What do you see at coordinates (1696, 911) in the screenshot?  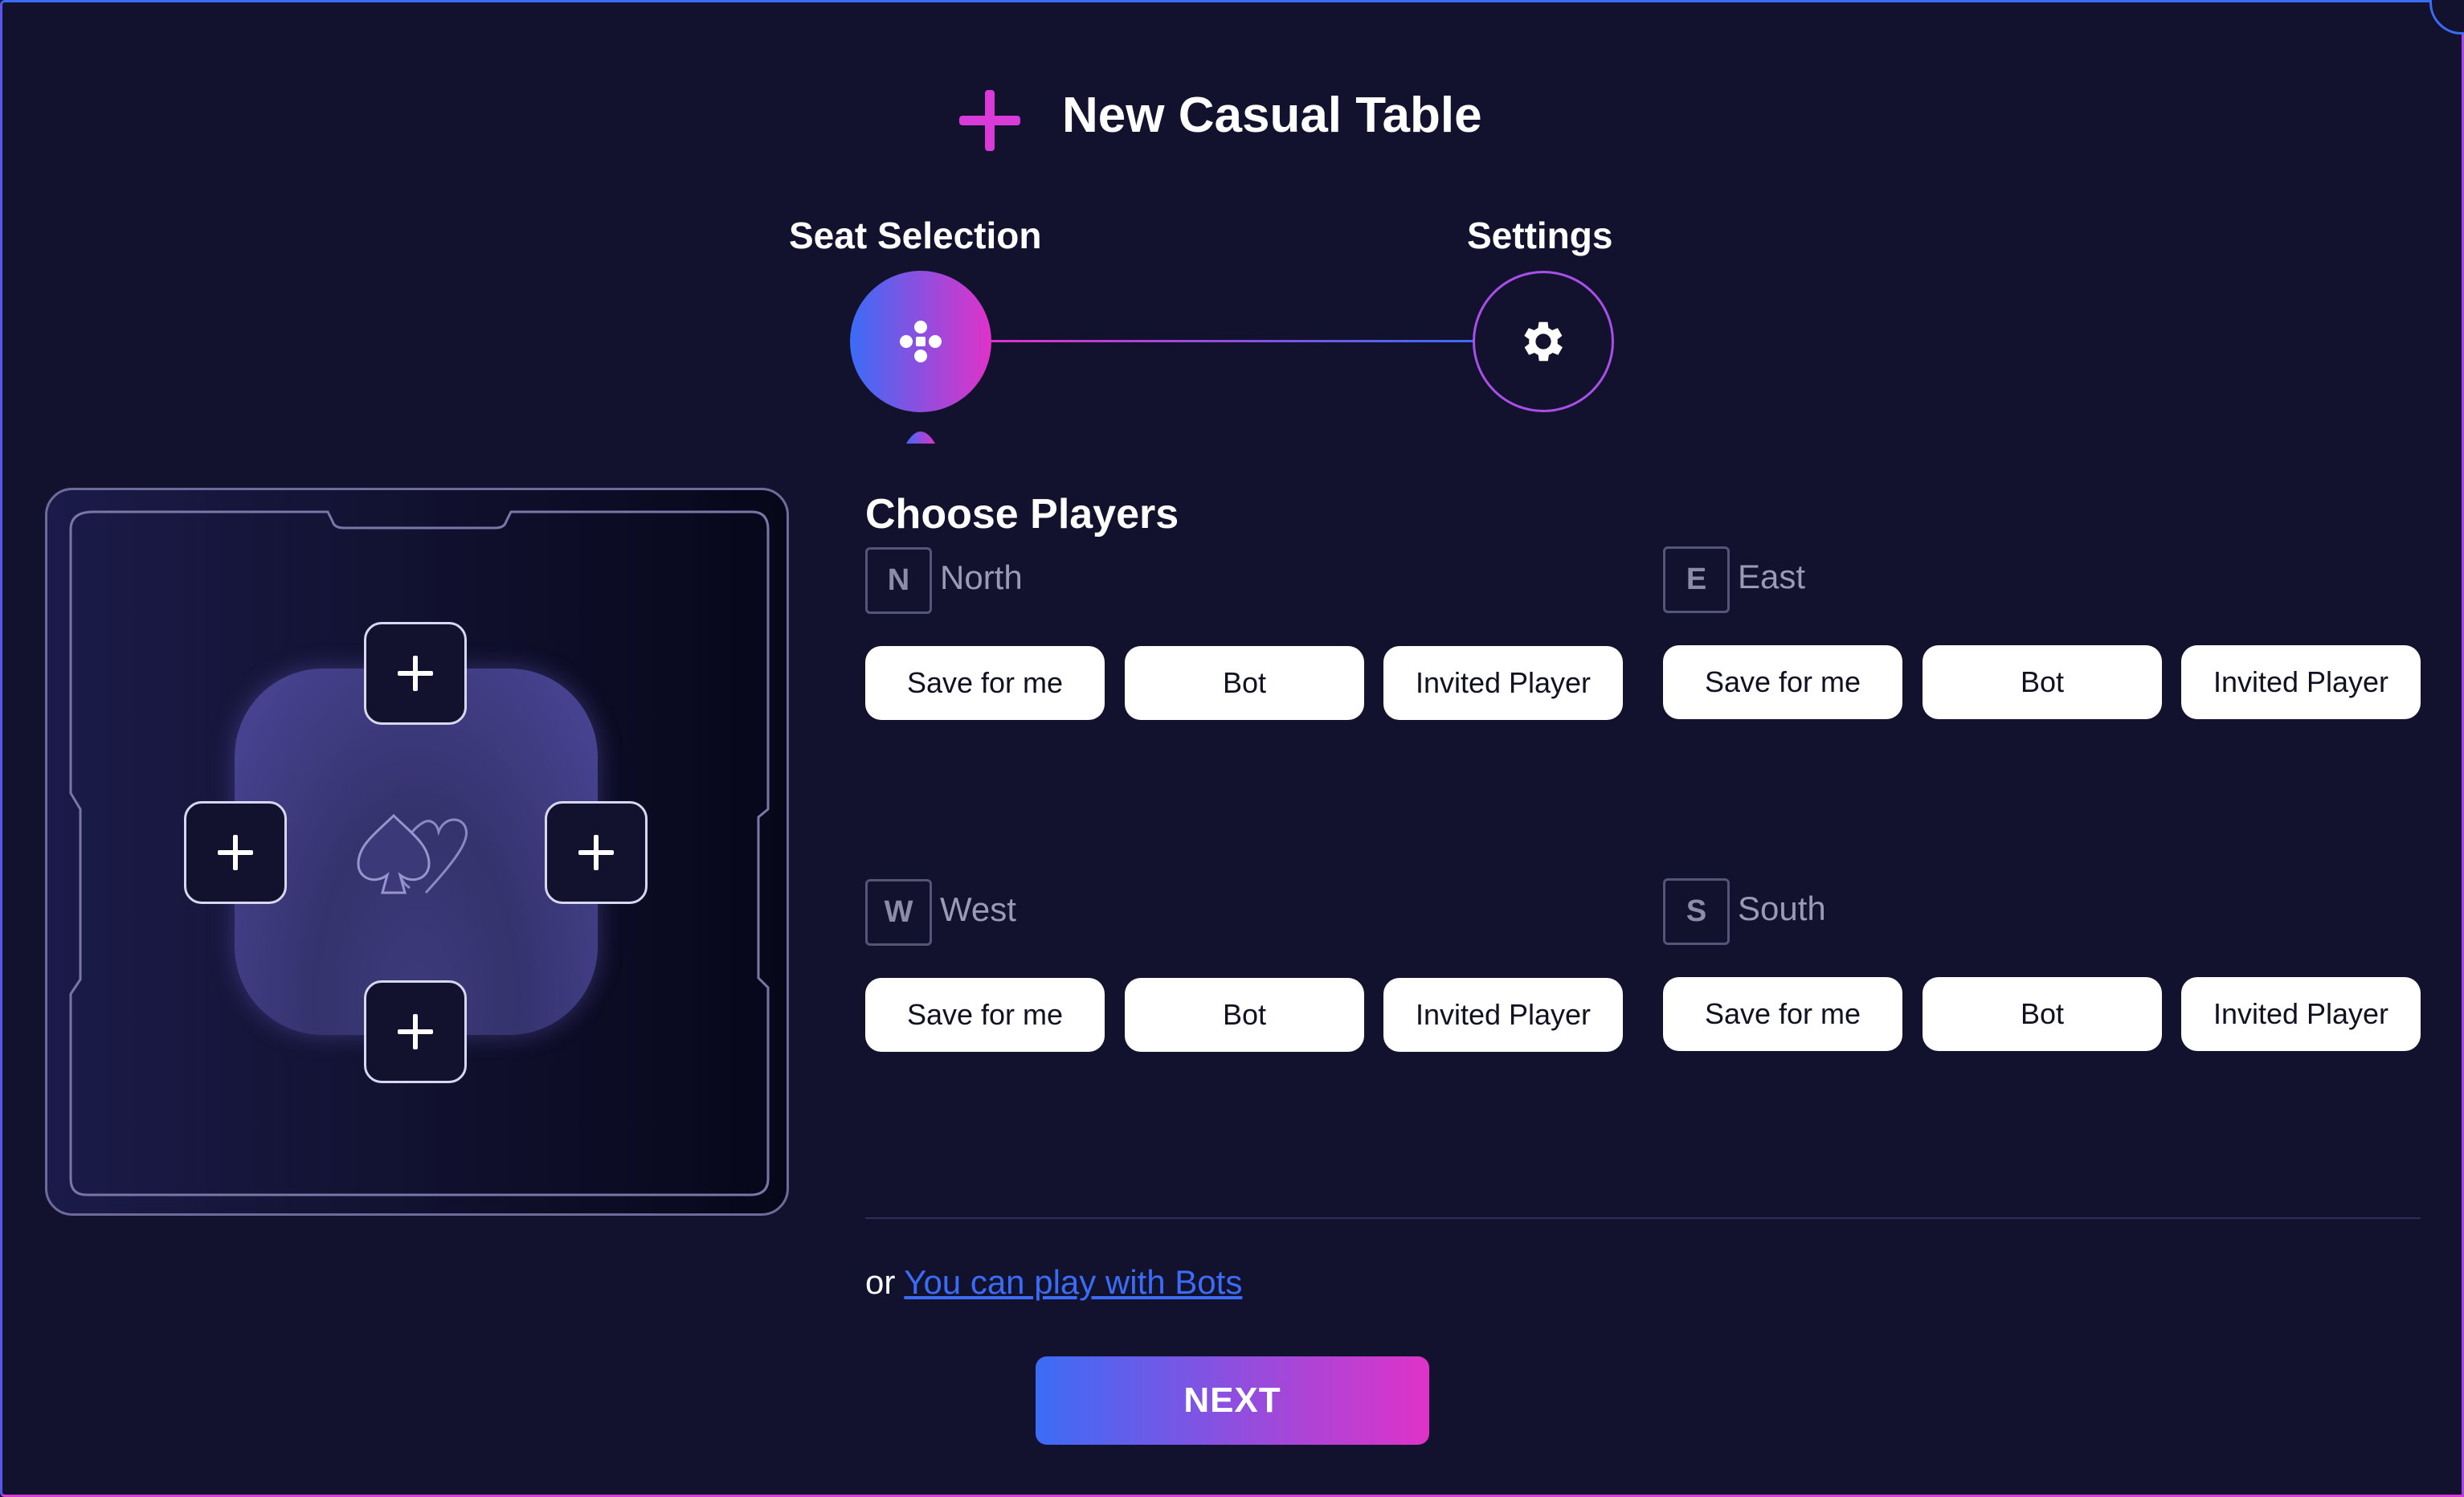 I see `seat-badge: S` at bounding box center [1696, 911].